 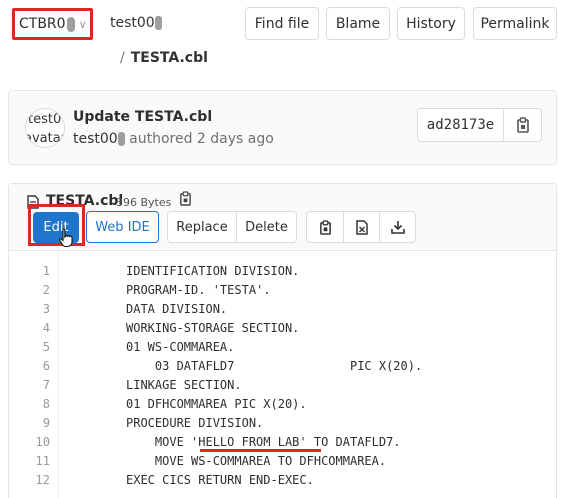 What do you see at coordinates (202, 227) in the screenshot?
I see `replace-button: Replace` at bounding box center [202, 227].